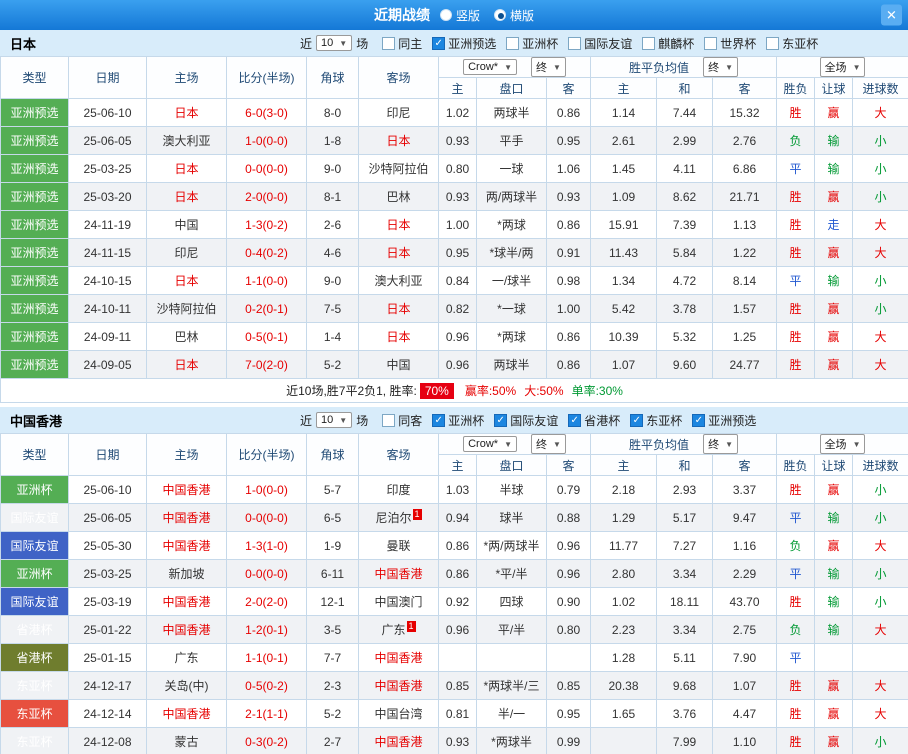 Image resolution: width=908 pixels, height=754 pixels. What do you see at coordinates (511, 140) in the screenshot?
I see `cell-handicap-line: 平手` at bounding box center [511, 140].